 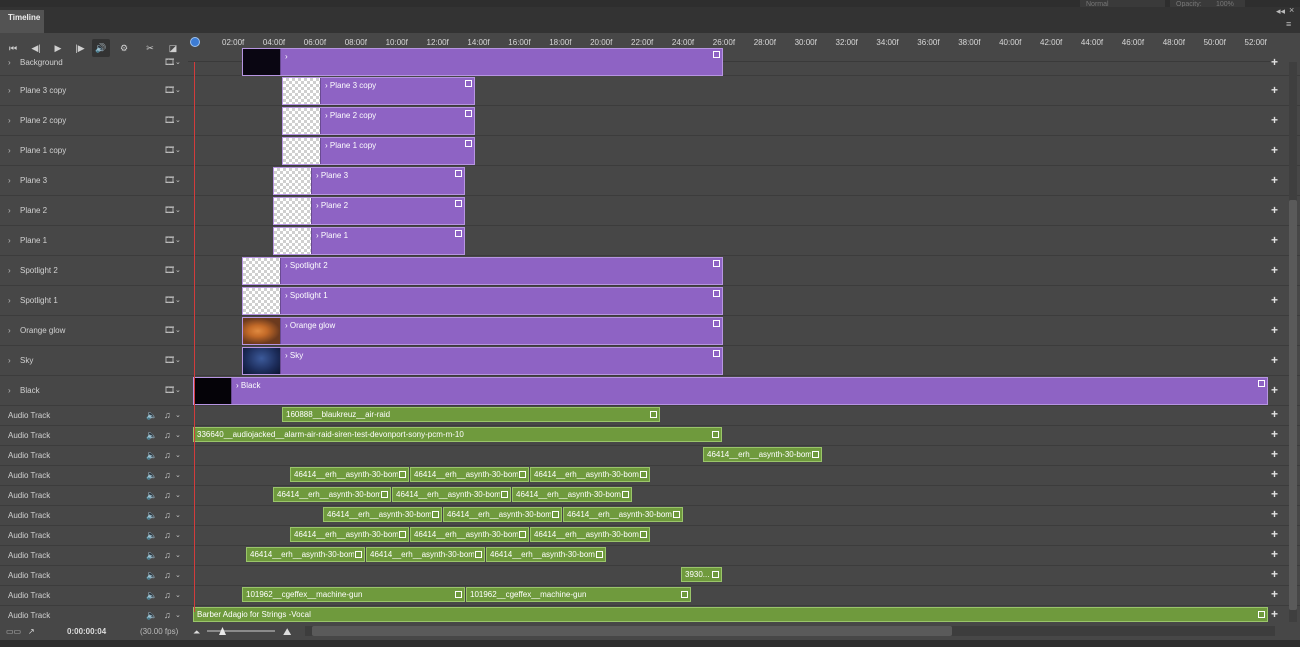 I want to click on video-clip: ›, so click(x=482, y=62).